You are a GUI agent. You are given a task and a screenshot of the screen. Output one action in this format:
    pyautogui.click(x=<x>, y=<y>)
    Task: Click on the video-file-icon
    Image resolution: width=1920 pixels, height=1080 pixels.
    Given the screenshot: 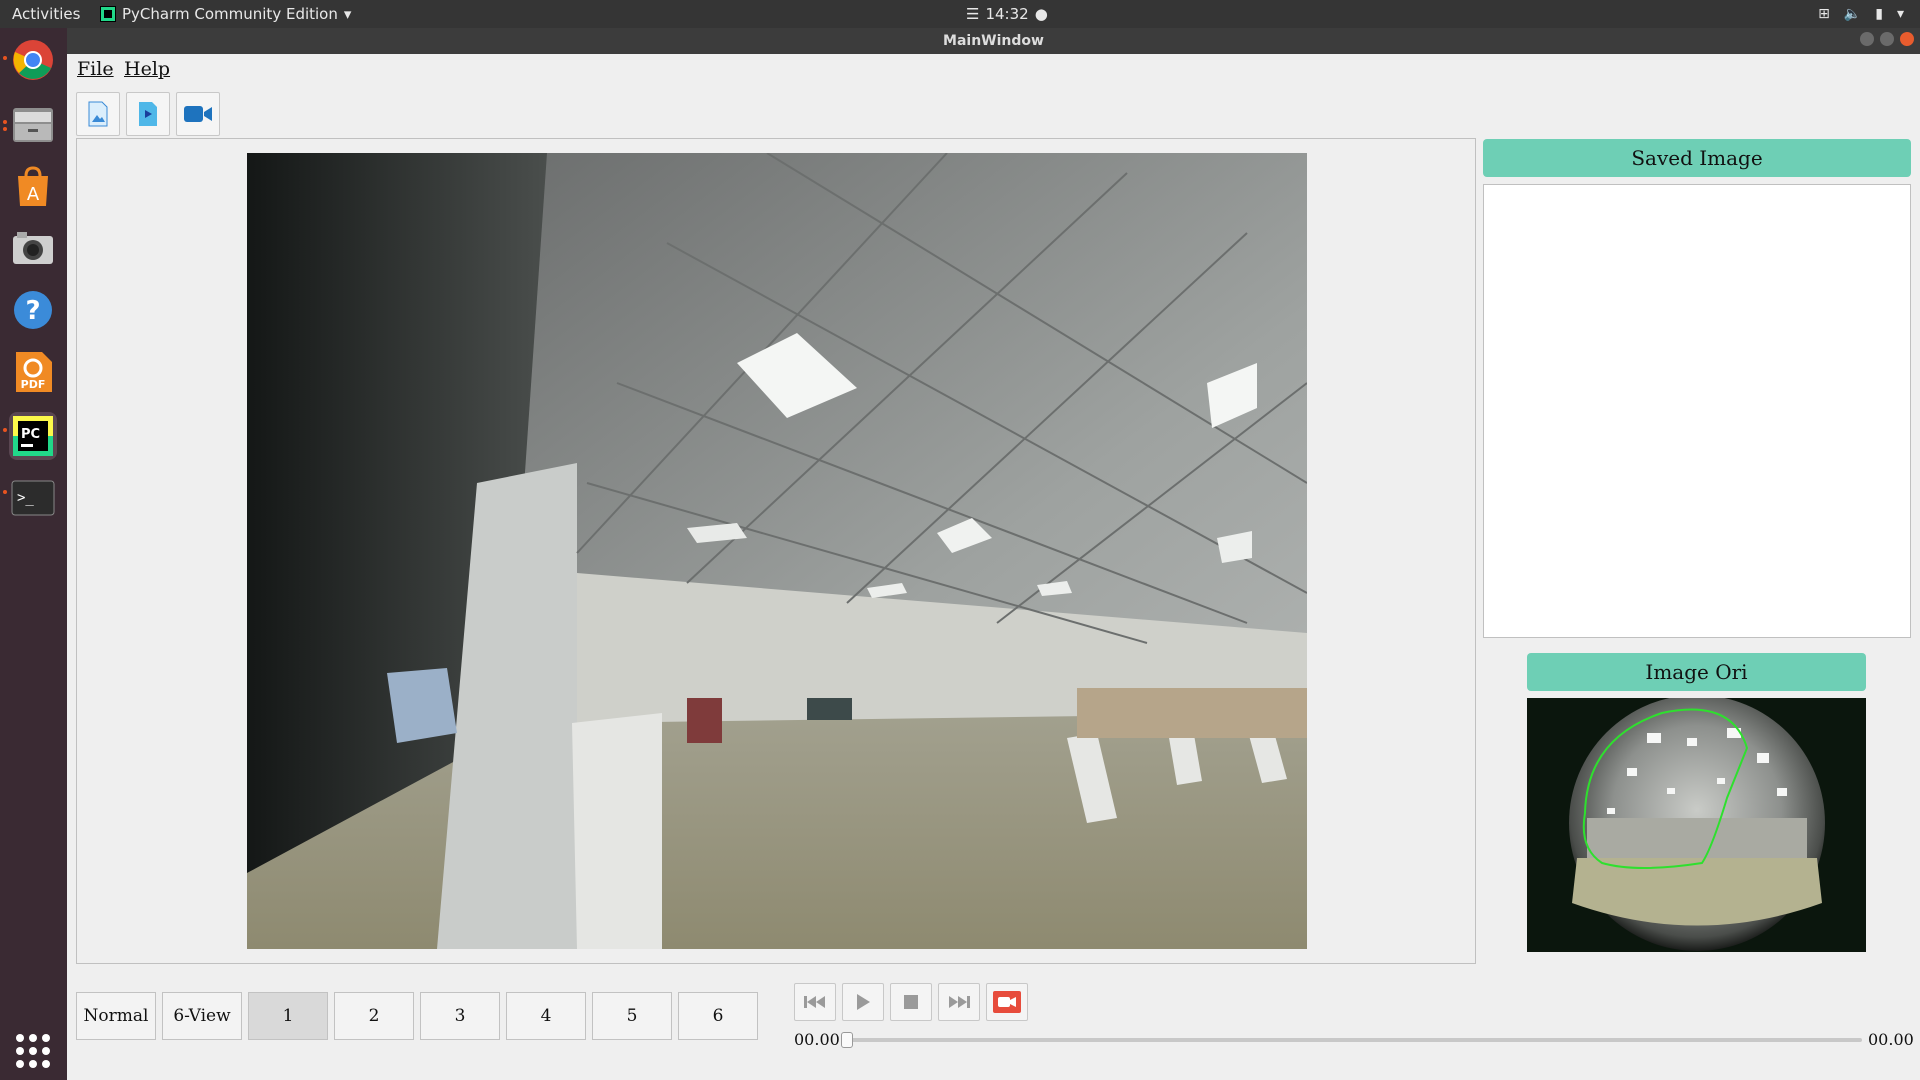 What is the action you would take?
    pyautogui.click(x=148, y=114)
    